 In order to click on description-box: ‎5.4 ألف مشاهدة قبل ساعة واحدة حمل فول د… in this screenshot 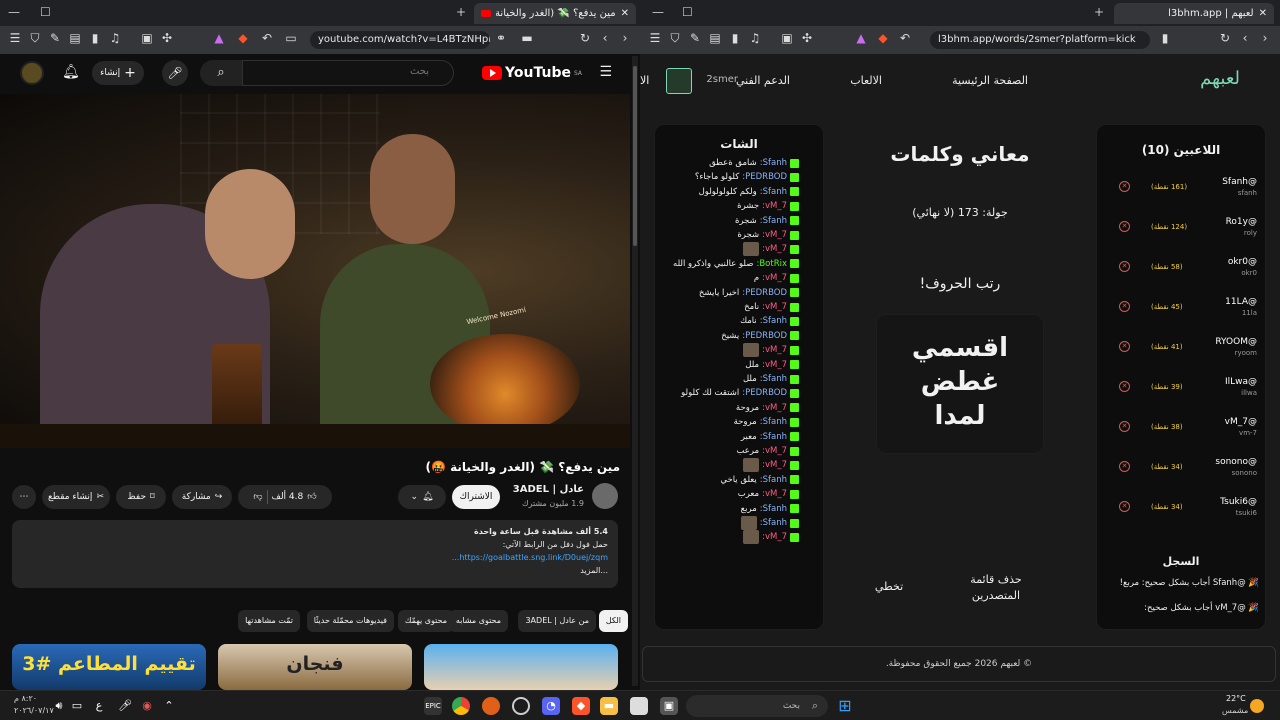, I will do `click(315, 554)`.